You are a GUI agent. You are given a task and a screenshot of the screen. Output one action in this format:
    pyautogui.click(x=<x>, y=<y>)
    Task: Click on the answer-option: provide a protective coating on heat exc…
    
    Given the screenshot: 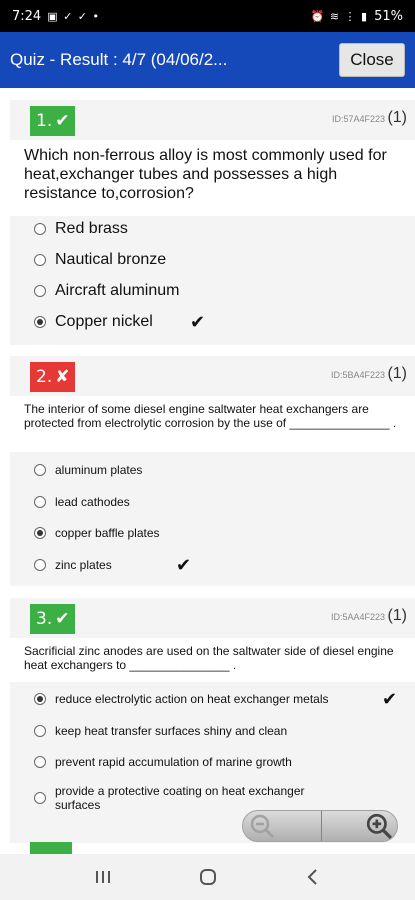 What is the action you would take?
    pyautogui.click(x=184, y=798)
    